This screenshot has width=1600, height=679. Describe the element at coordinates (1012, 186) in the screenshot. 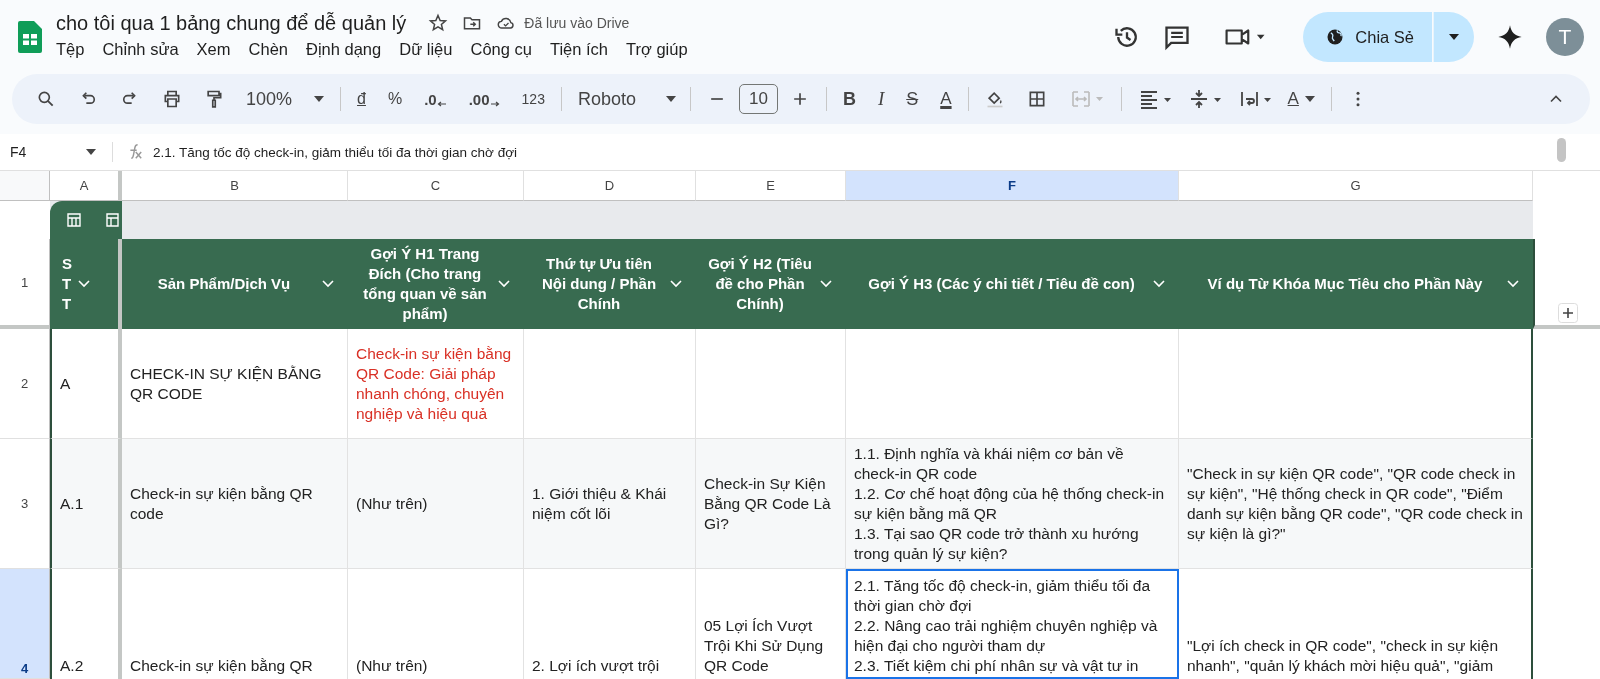

I see `column-header: F` at that location.